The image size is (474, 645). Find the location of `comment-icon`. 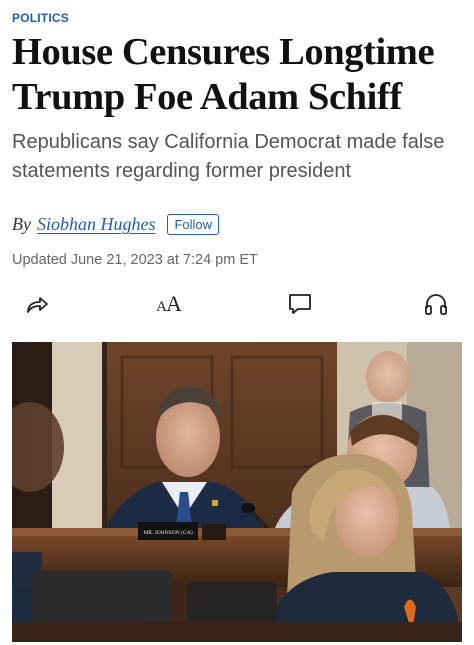

comment-icon is located at coordinates (300, 304).